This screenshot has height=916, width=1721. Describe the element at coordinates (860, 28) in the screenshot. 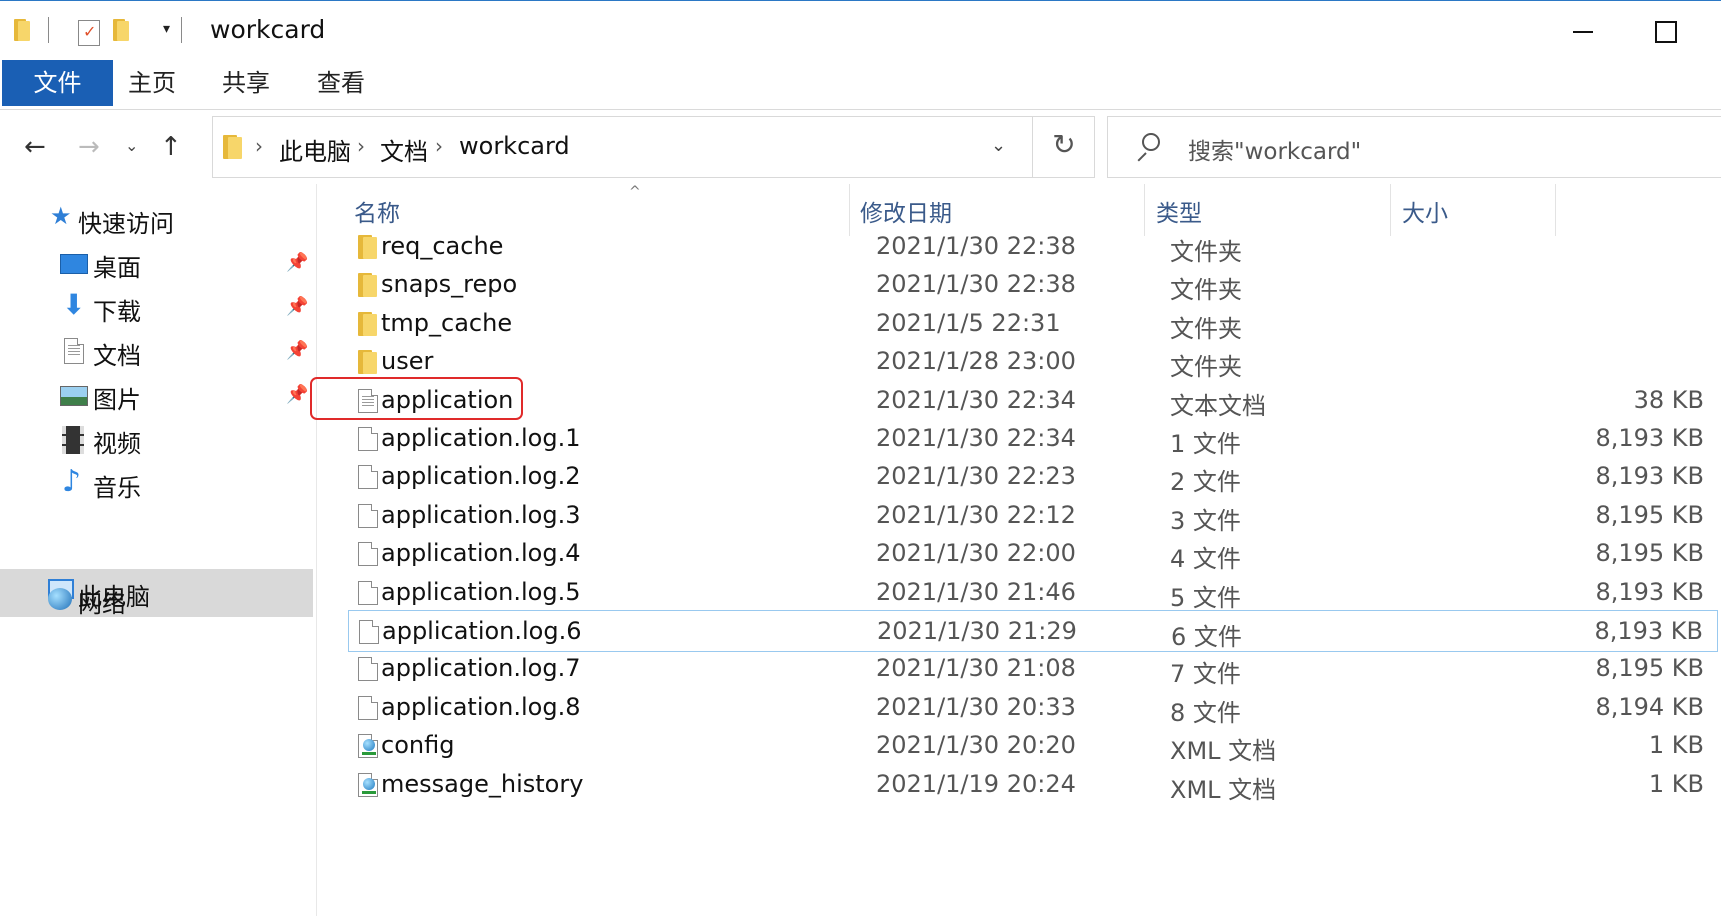

I see `title-bar: ✓ ▾ workcard` at that location.